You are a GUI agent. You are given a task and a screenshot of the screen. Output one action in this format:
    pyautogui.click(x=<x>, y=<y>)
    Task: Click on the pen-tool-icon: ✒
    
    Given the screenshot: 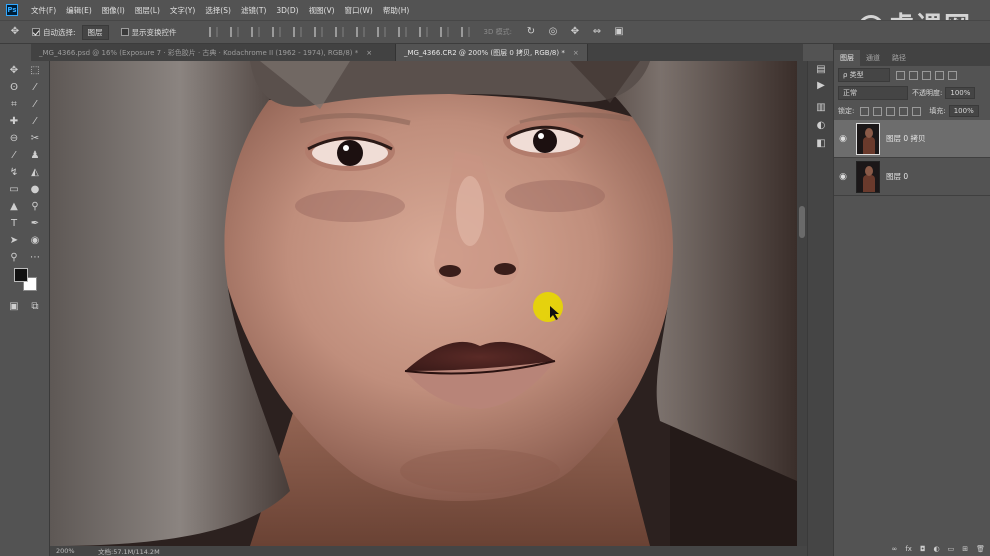 What is the action you would take?
    pyautogui.click(x=35, y=224)
    